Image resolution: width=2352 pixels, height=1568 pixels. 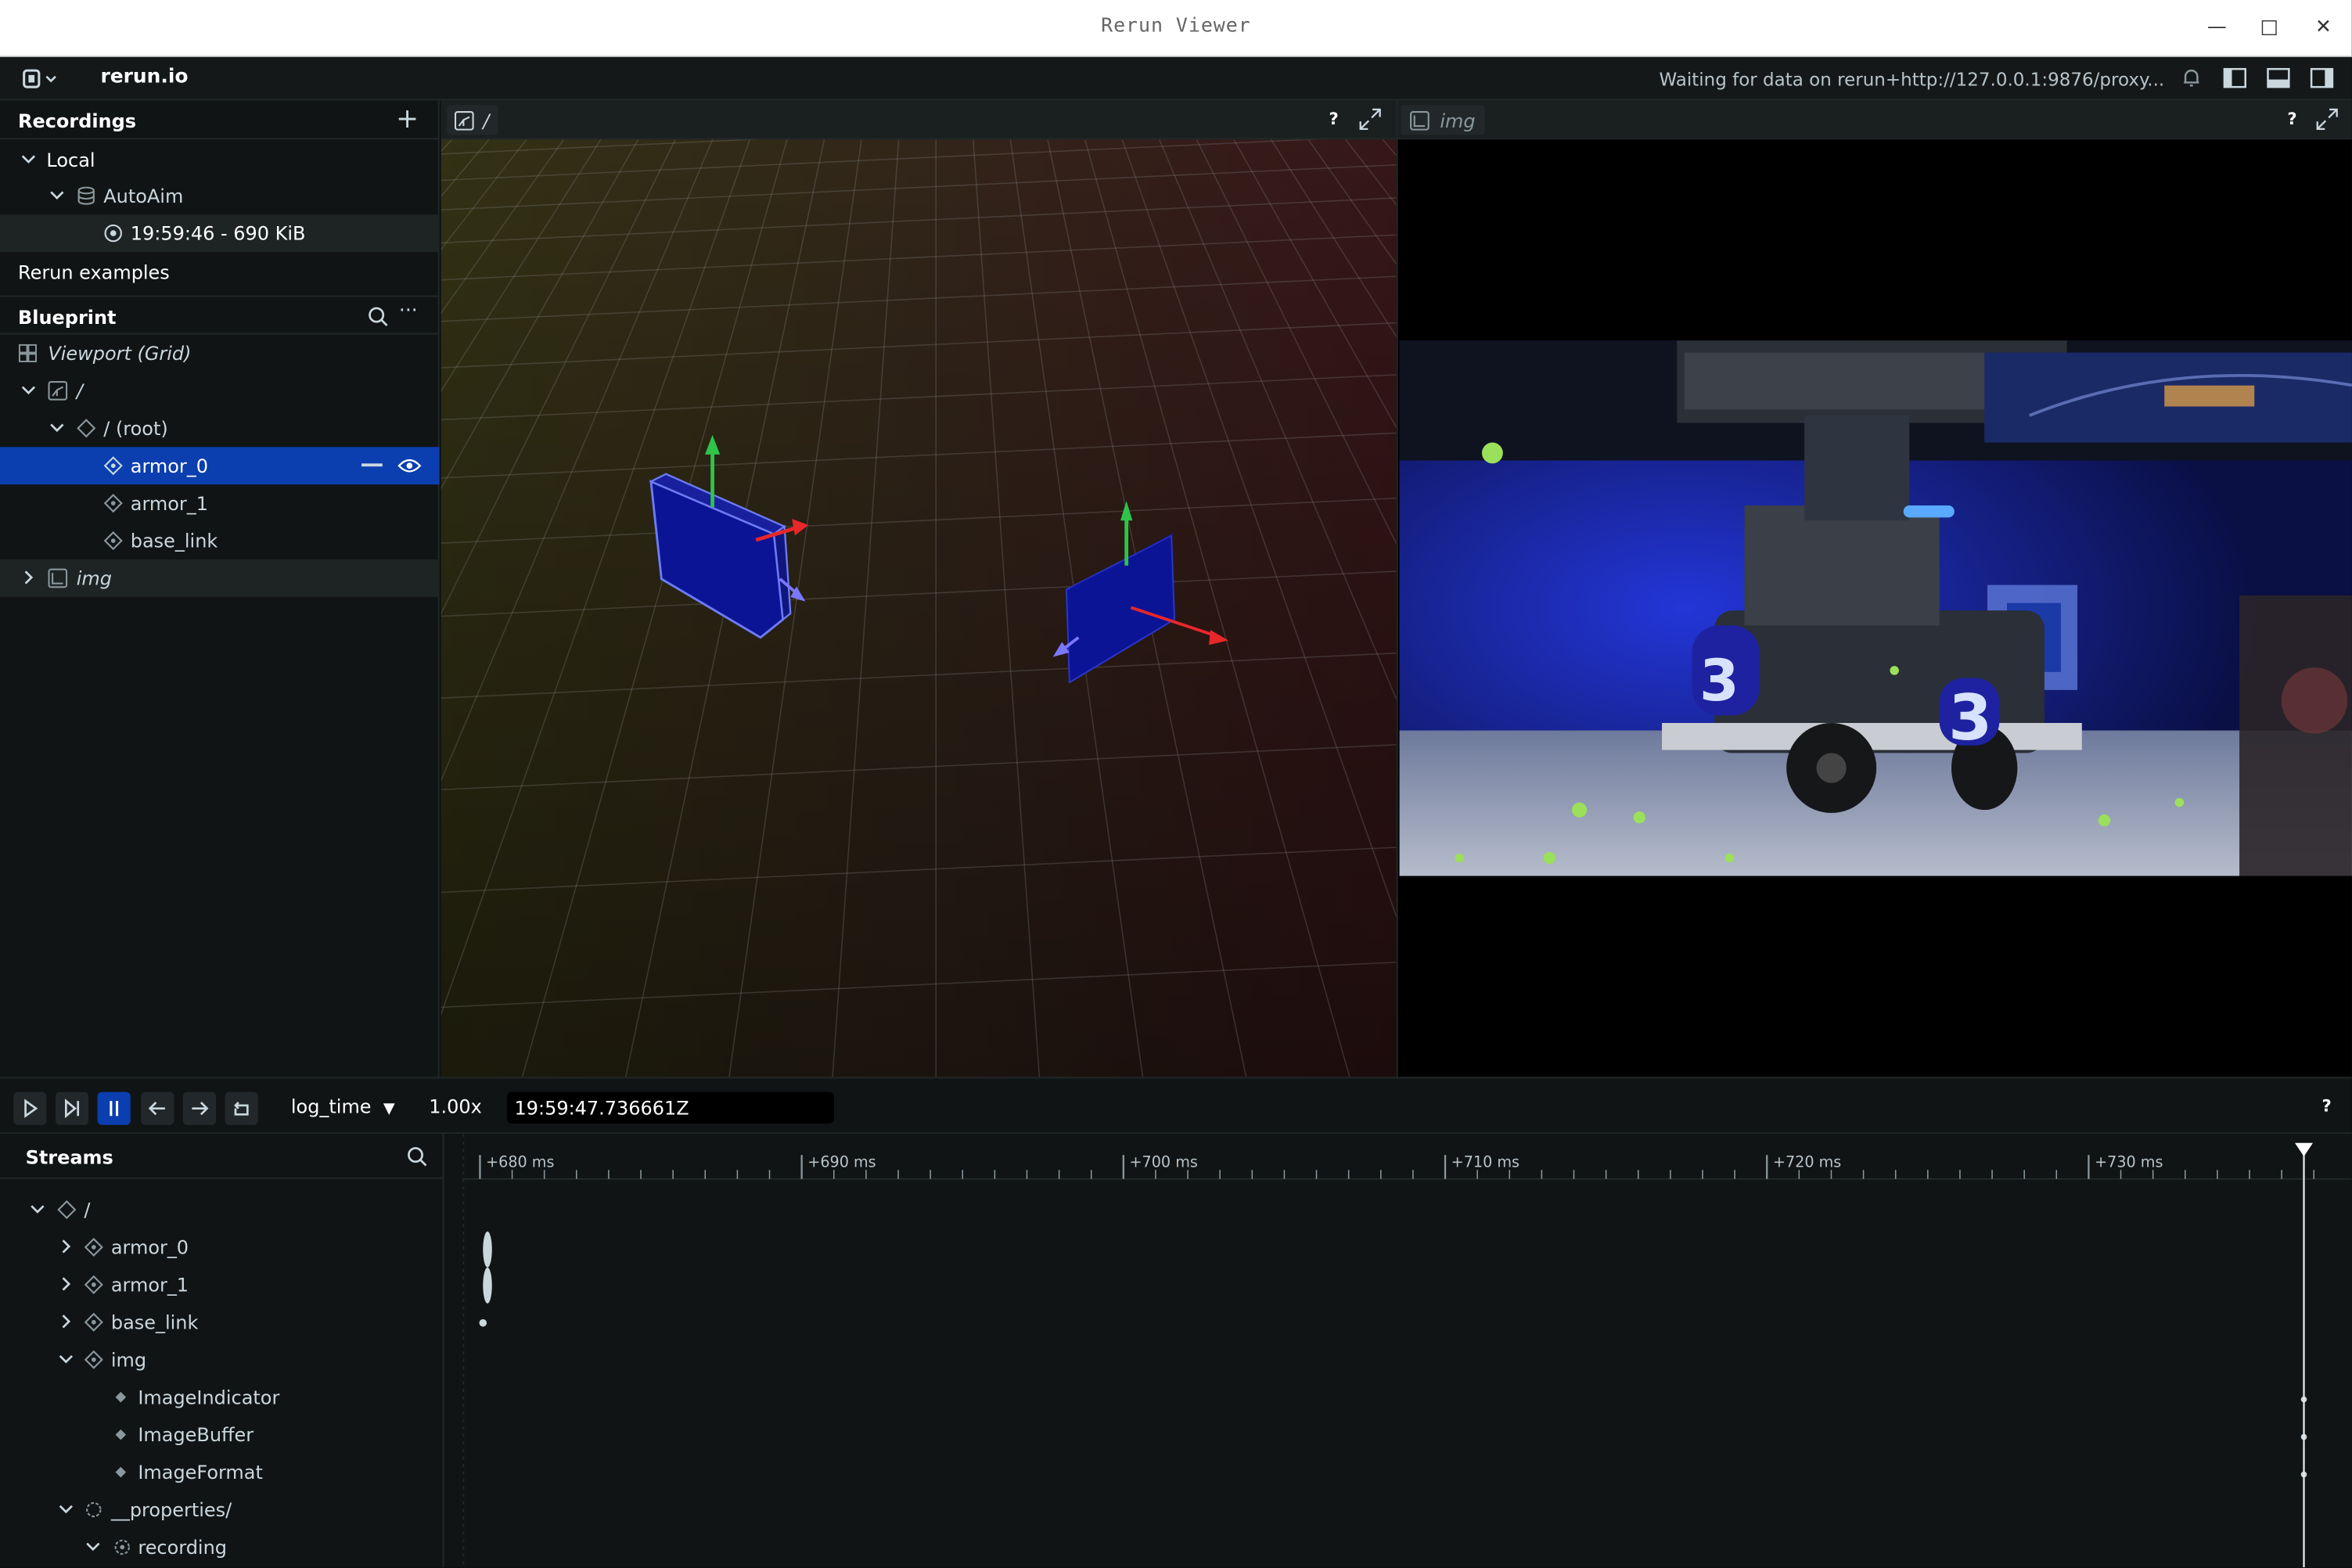 What do you see at coordinates (220, 353) in the screenshot?
I see `viewport-item: Viewport (Grid)` at bounding box center [220, 353].